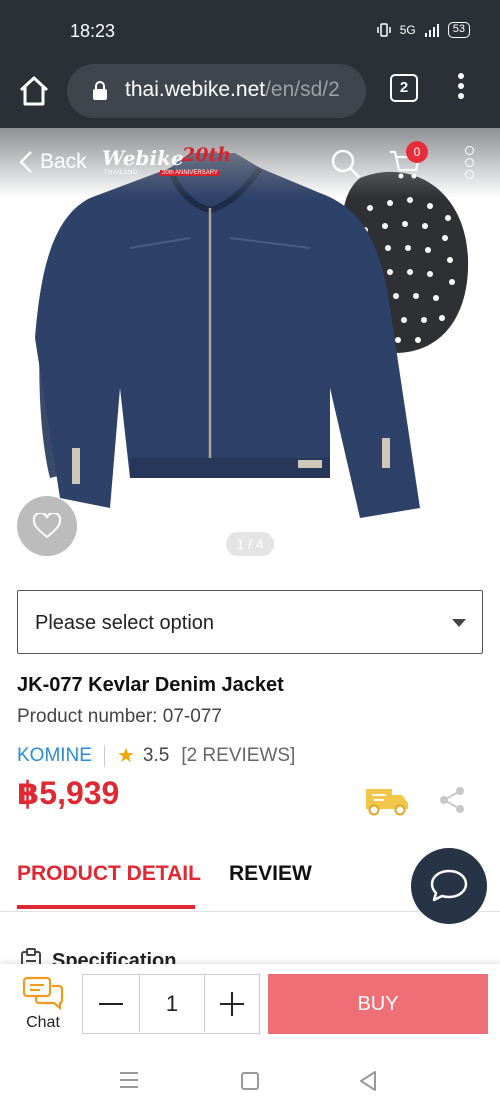 The image size is (500, 1111). I want to click on back-nav-icon, so click(368, 1081).